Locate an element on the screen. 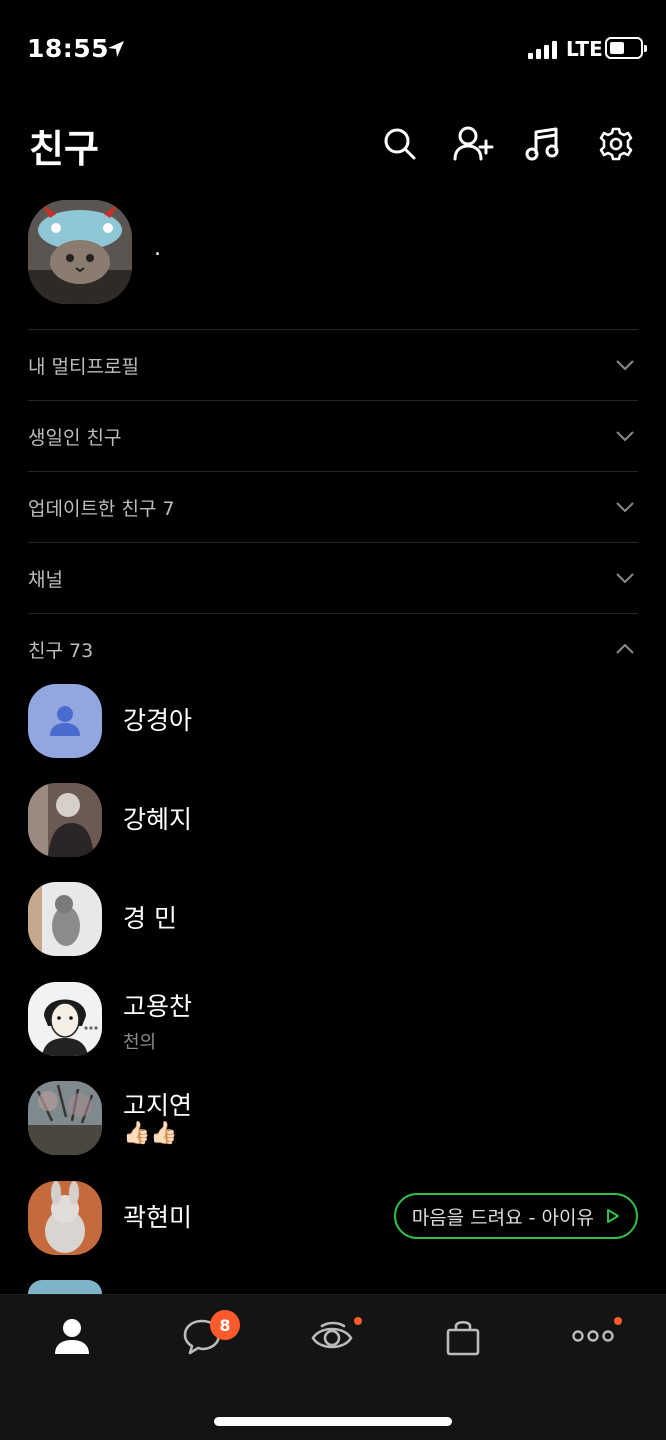 This screenshot has width=666, height=1440. friend-row: 곽현미 마음을 드려요 - 아이유 is located at coordinates (333, 1219).